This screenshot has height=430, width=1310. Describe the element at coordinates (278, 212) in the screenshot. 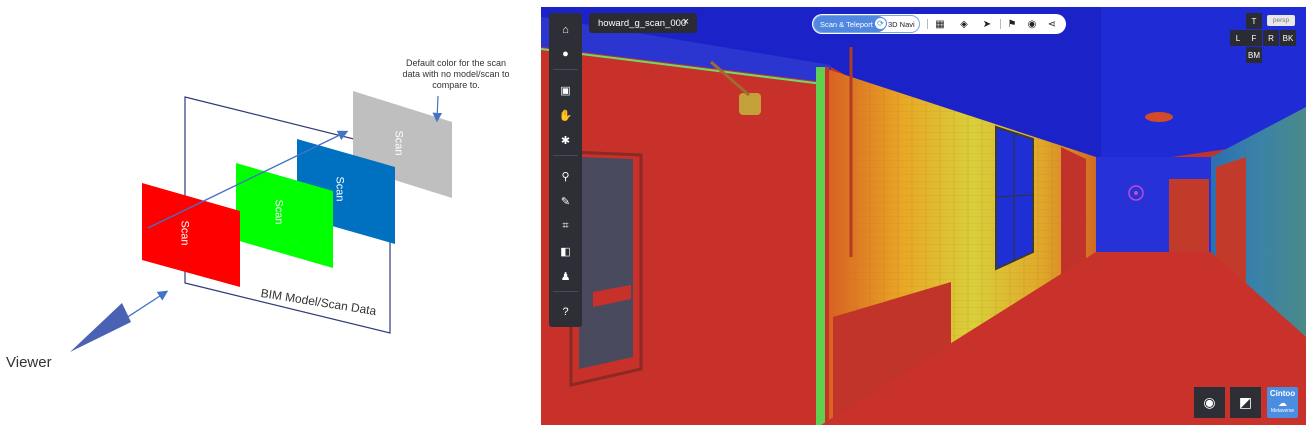

I see `scan-label-green: Scan` at that location.